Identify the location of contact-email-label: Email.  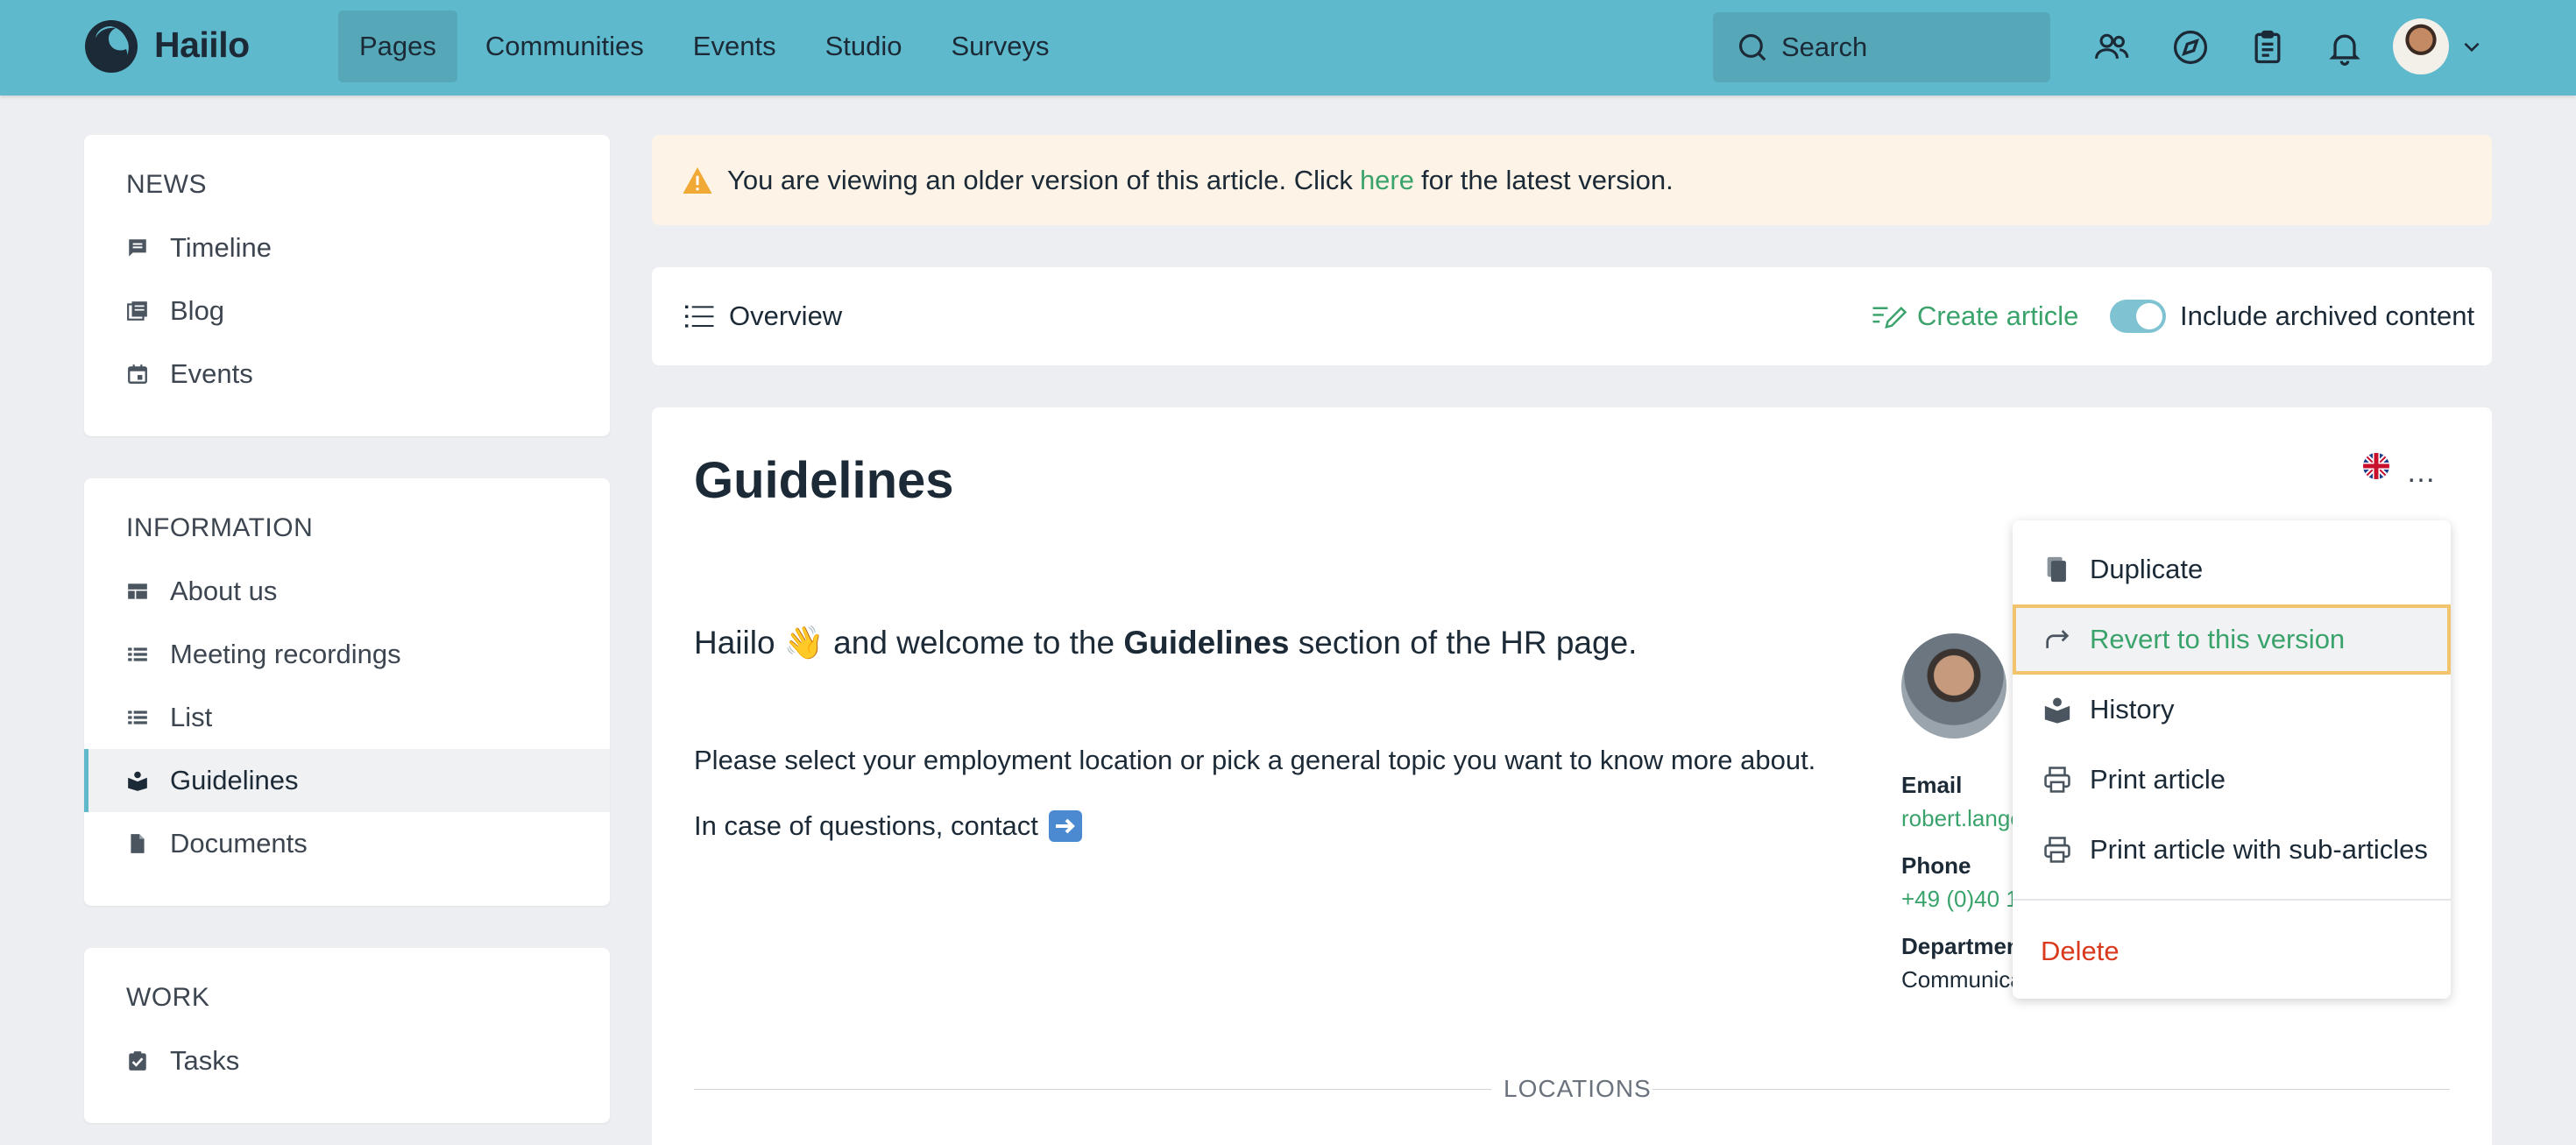
(1932, 785).